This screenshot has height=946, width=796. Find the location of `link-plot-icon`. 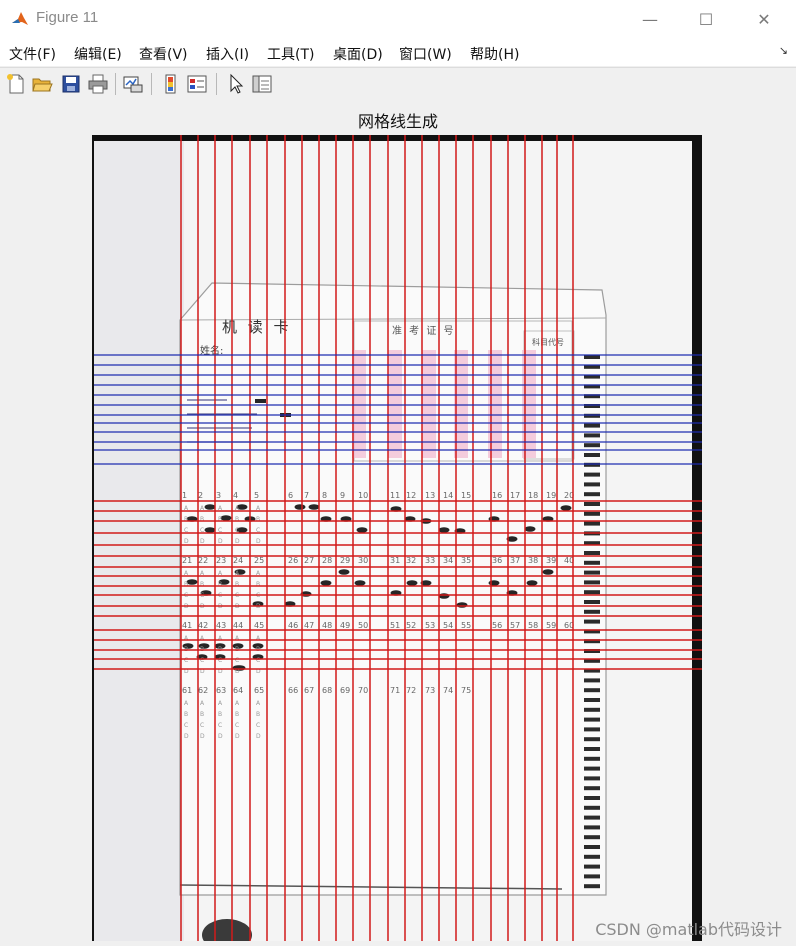

link-plot-icon is located at coordinates (133, 84).